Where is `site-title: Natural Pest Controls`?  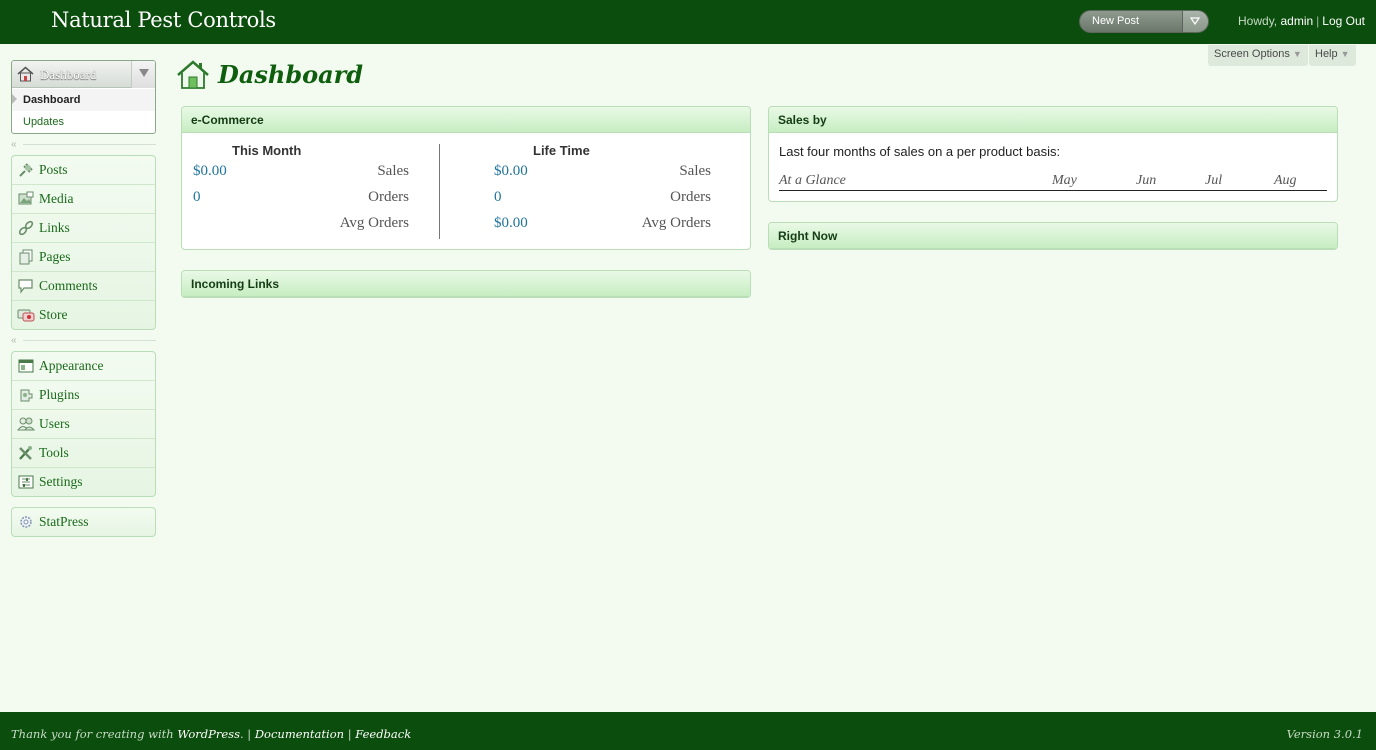 site-title: Natural Pest Controls is located at coordinates (163, 20).